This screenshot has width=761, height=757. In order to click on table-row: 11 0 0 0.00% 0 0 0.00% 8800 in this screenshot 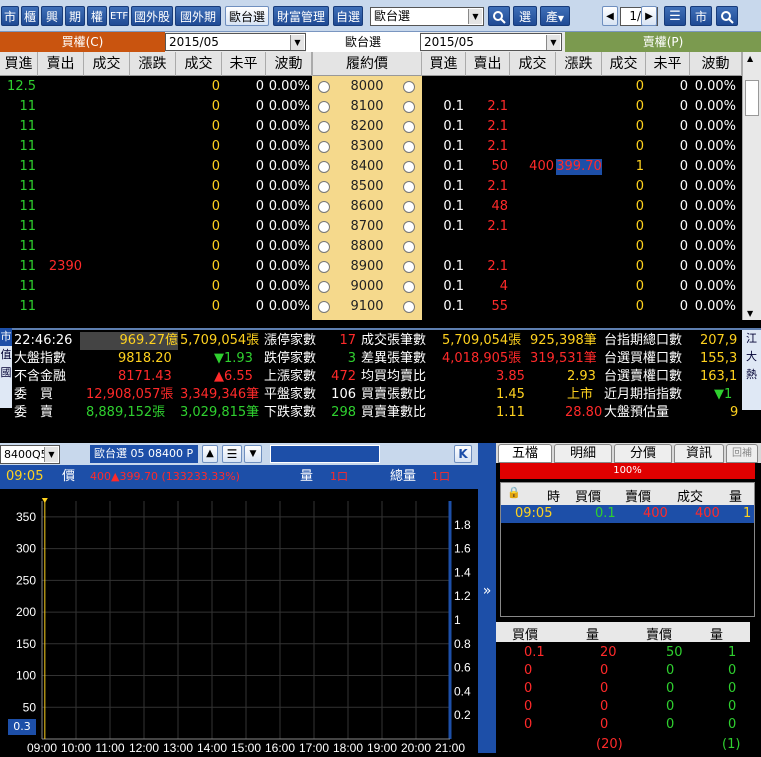, I will do `click(371, 247)`.